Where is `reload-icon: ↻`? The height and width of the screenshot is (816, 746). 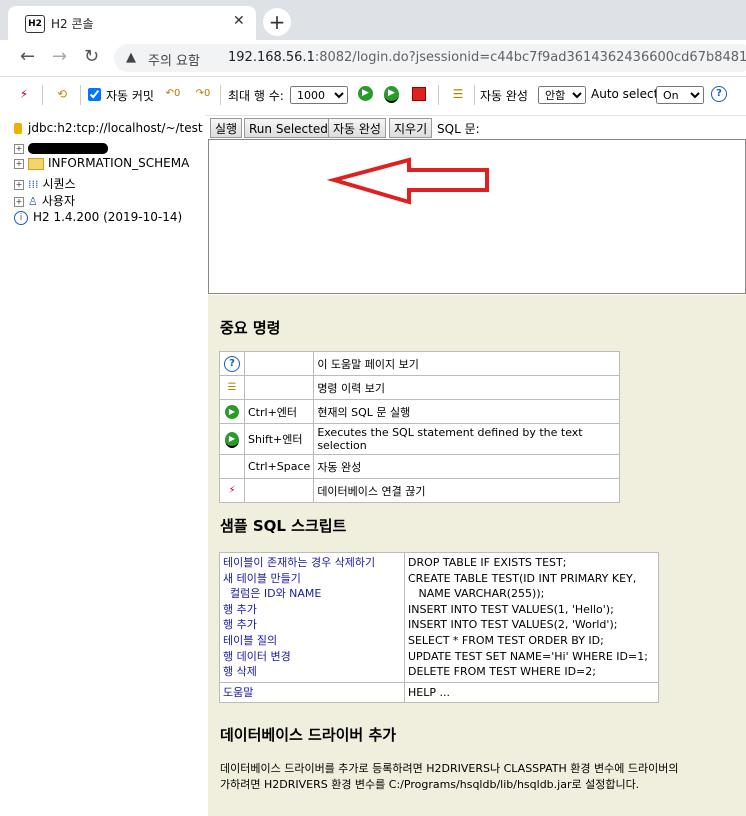
reload-icon: ↻ is located at coordinates (91, 56).